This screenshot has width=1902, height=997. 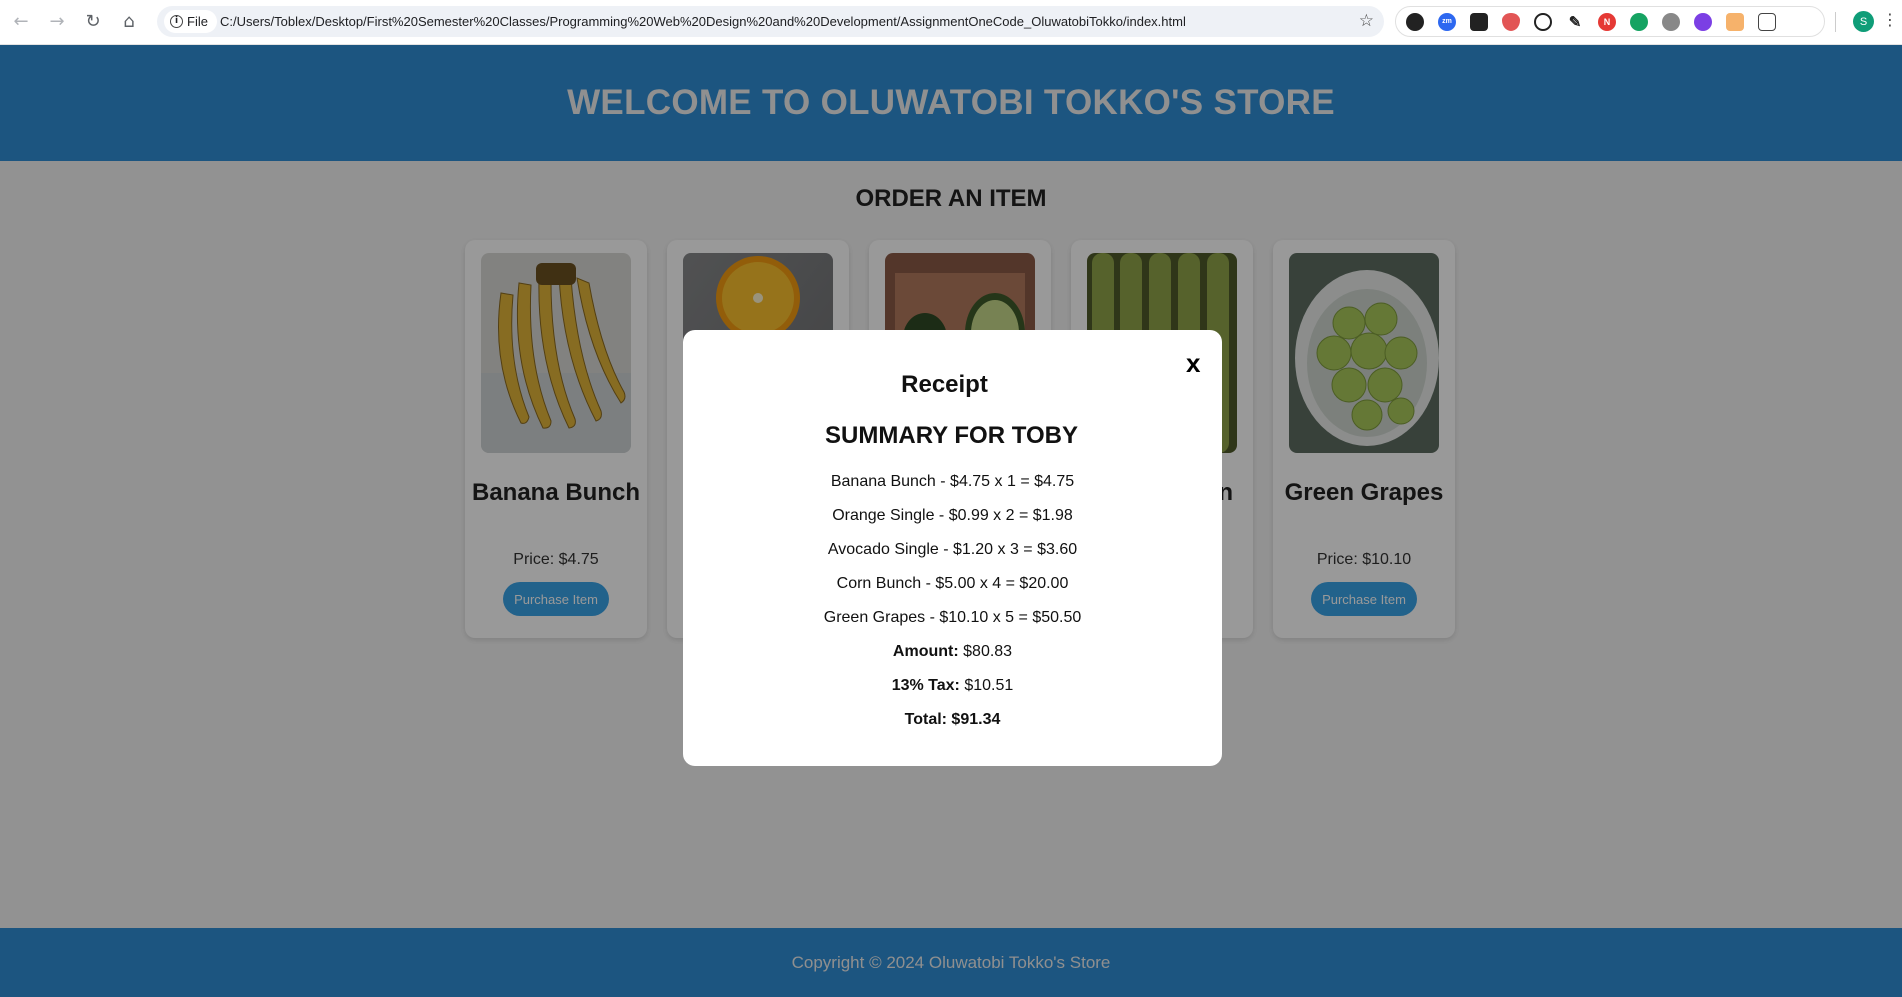 What do you see at coordinates (176, 21) in the screenshot?
I see `info-icon: i` at bounding box center [176, 21].